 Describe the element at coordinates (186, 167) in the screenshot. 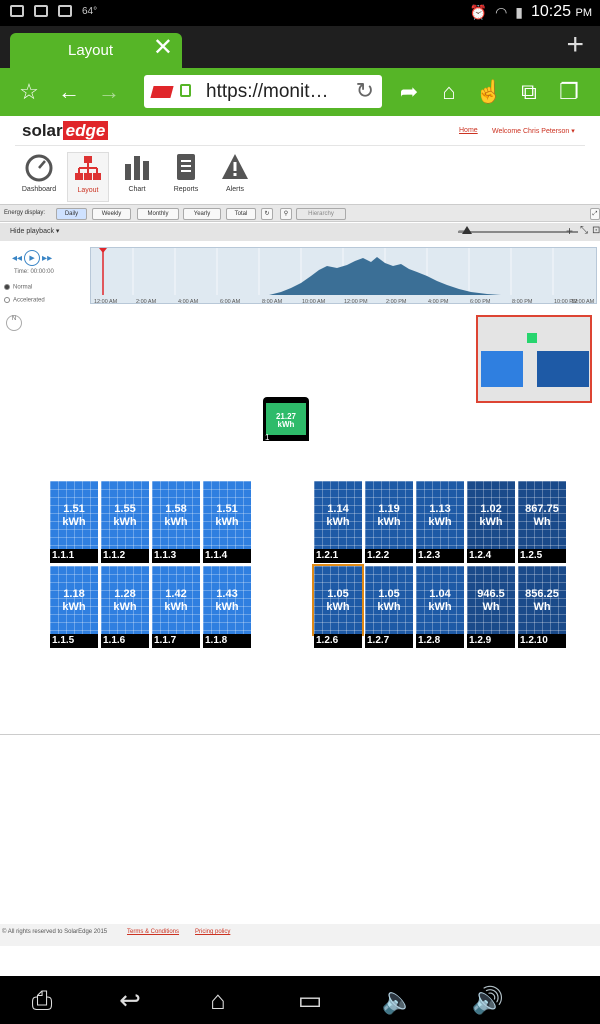

I see `notebook-icon` at that location.